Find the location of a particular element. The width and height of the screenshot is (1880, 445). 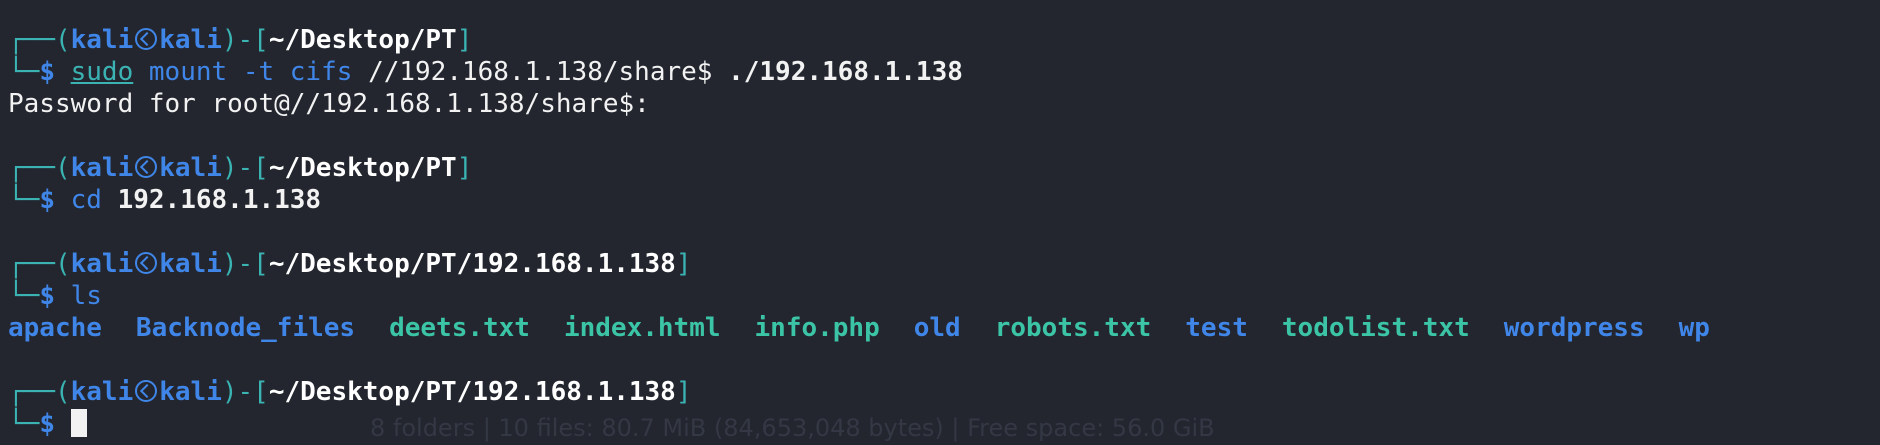

ls-file: index.html is located at coordinates (642, 328).